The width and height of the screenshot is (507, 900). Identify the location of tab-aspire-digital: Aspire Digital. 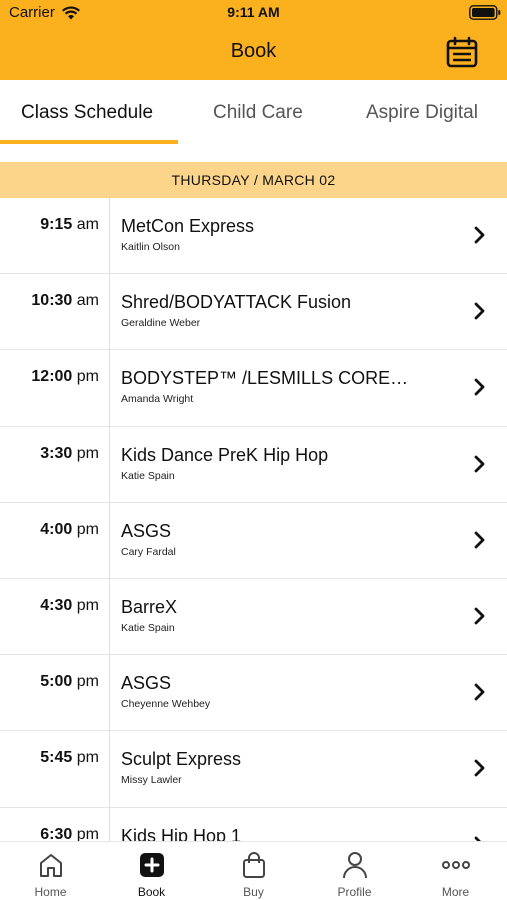
(422, 113).